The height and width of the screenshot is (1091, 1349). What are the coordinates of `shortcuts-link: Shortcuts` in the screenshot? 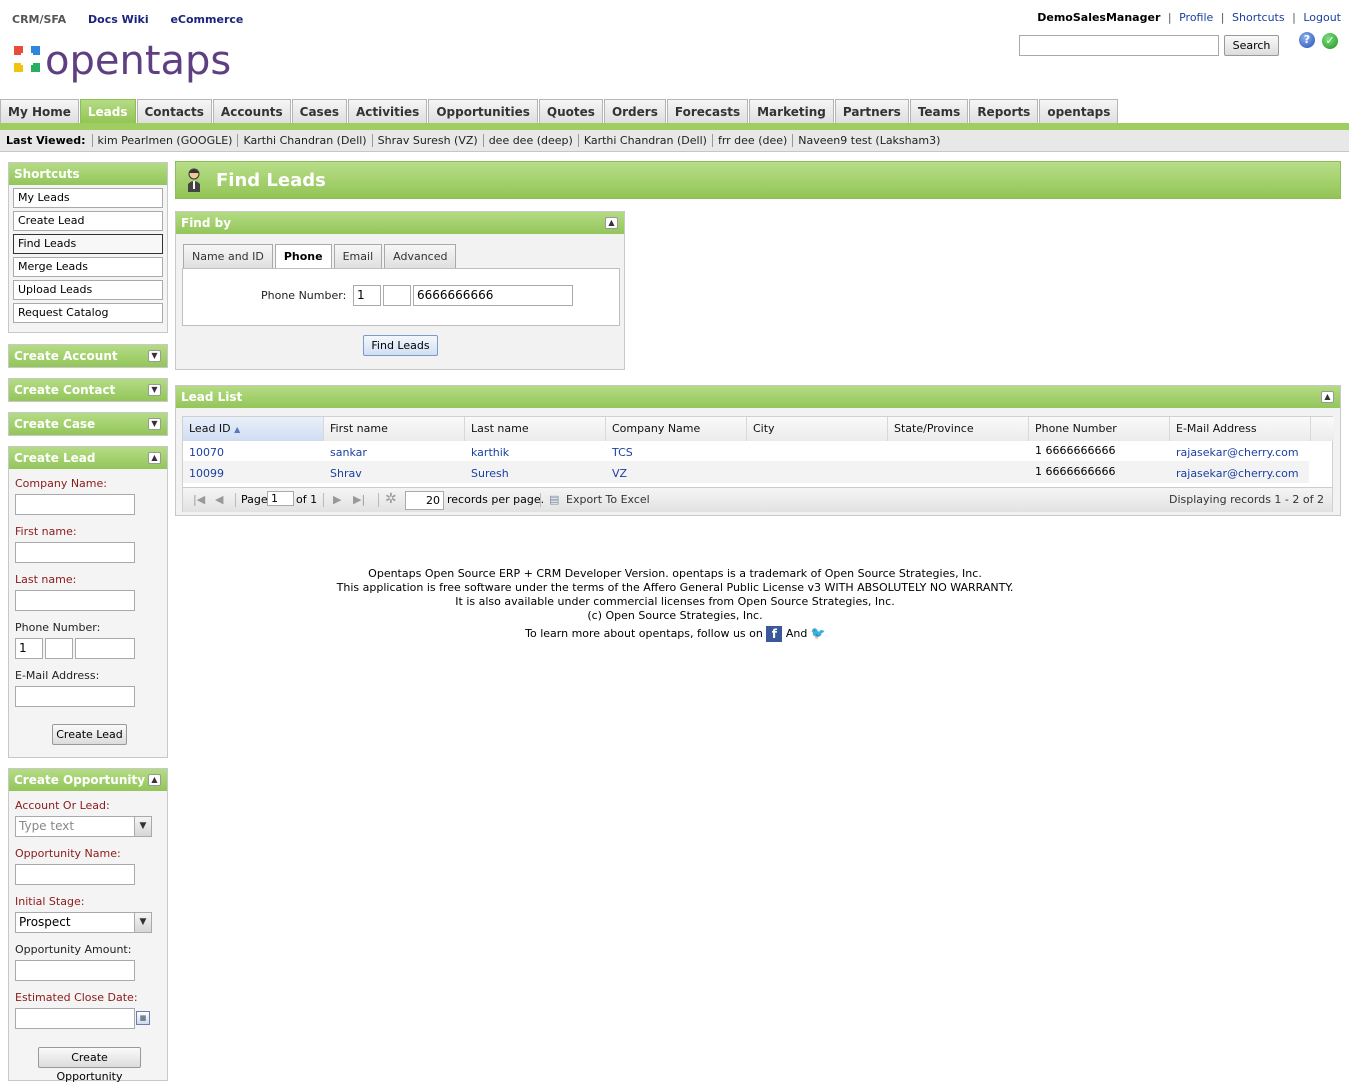 It's located at (1258, 17).